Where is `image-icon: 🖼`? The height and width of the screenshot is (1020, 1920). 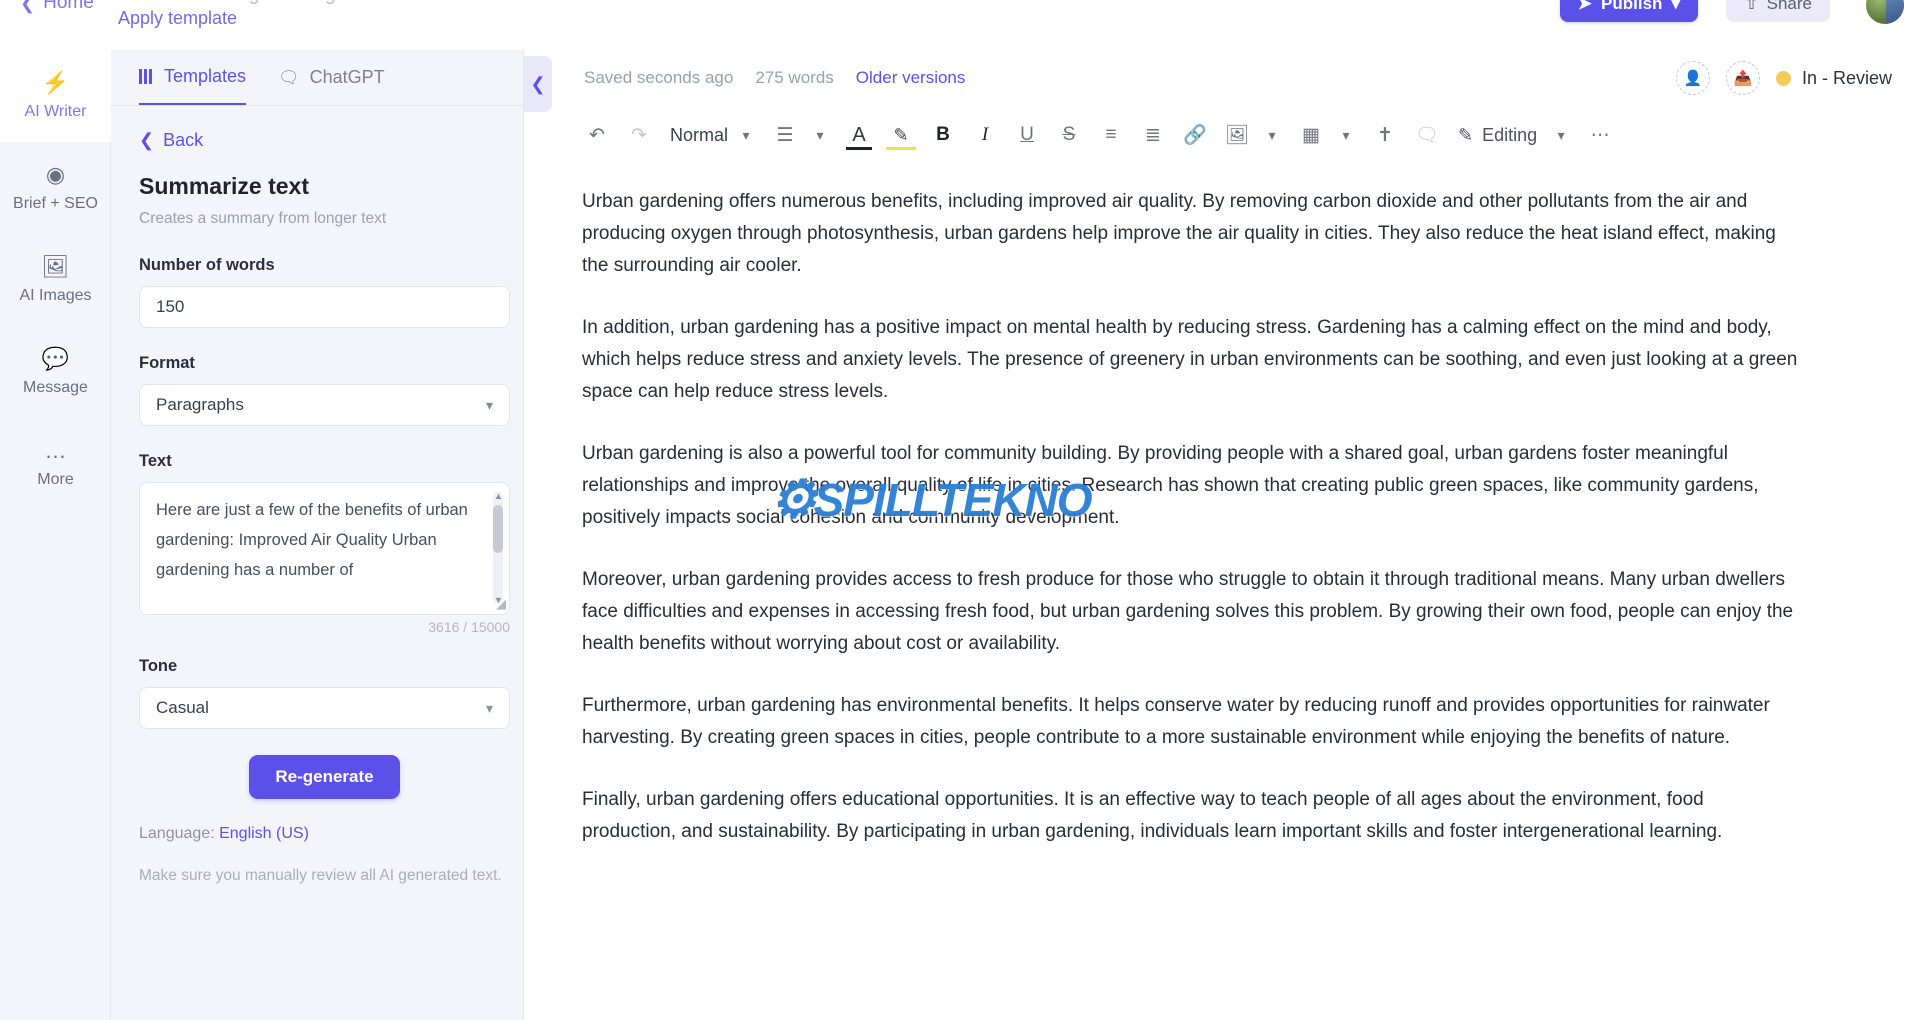
image-icon: 🖼 is located at coordinates (1237, 135).